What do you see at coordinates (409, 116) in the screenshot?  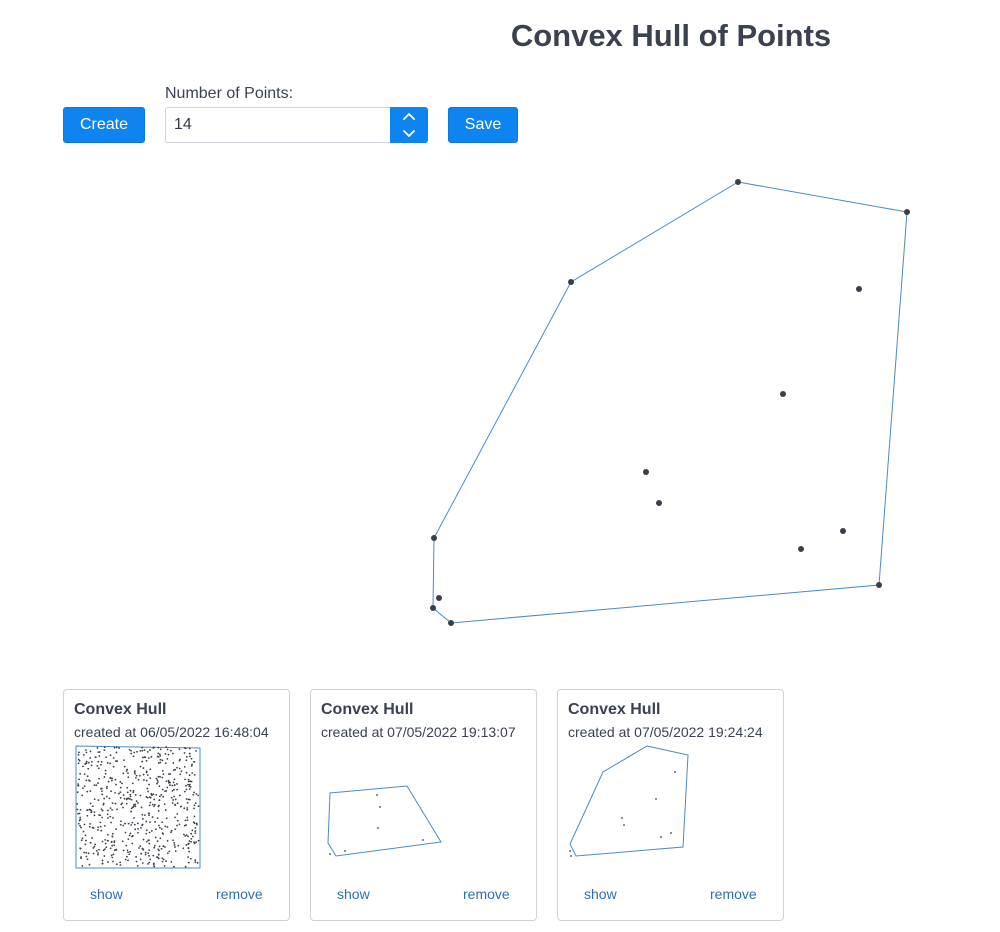 I see `stepper-up-button` at bounding box center [409, 116].